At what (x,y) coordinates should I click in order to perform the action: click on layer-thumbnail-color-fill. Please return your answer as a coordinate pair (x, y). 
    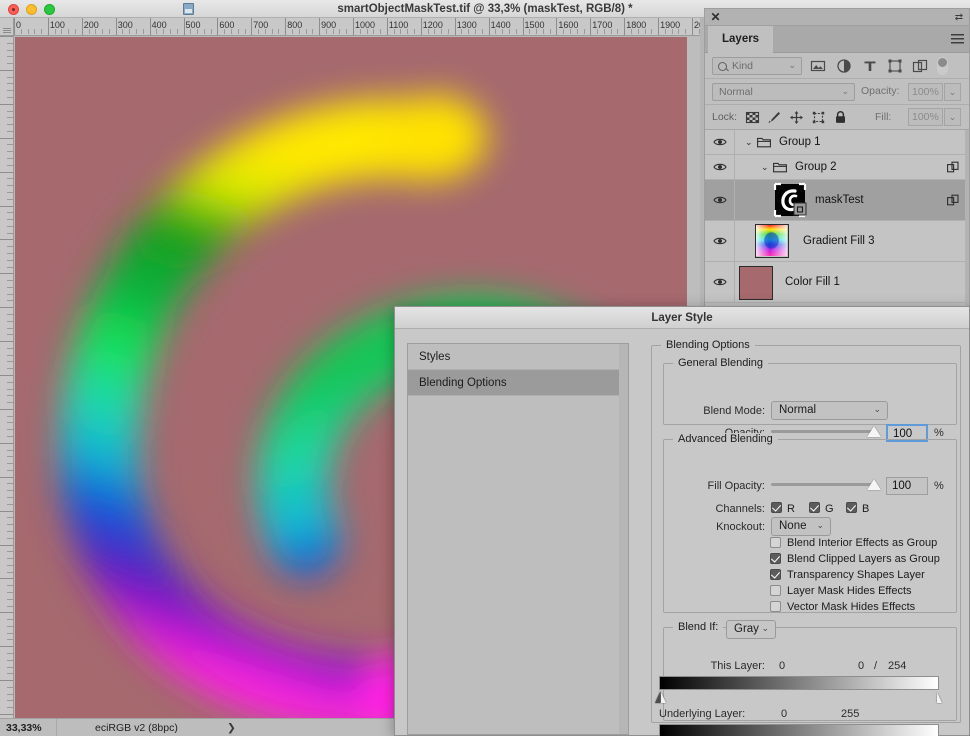
    Looking at the image, I should click on (756, 283).